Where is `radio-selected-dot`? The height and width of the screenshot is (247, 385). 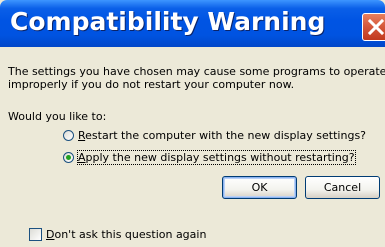
radio-selected-dot is located at coordinates (68, 157).